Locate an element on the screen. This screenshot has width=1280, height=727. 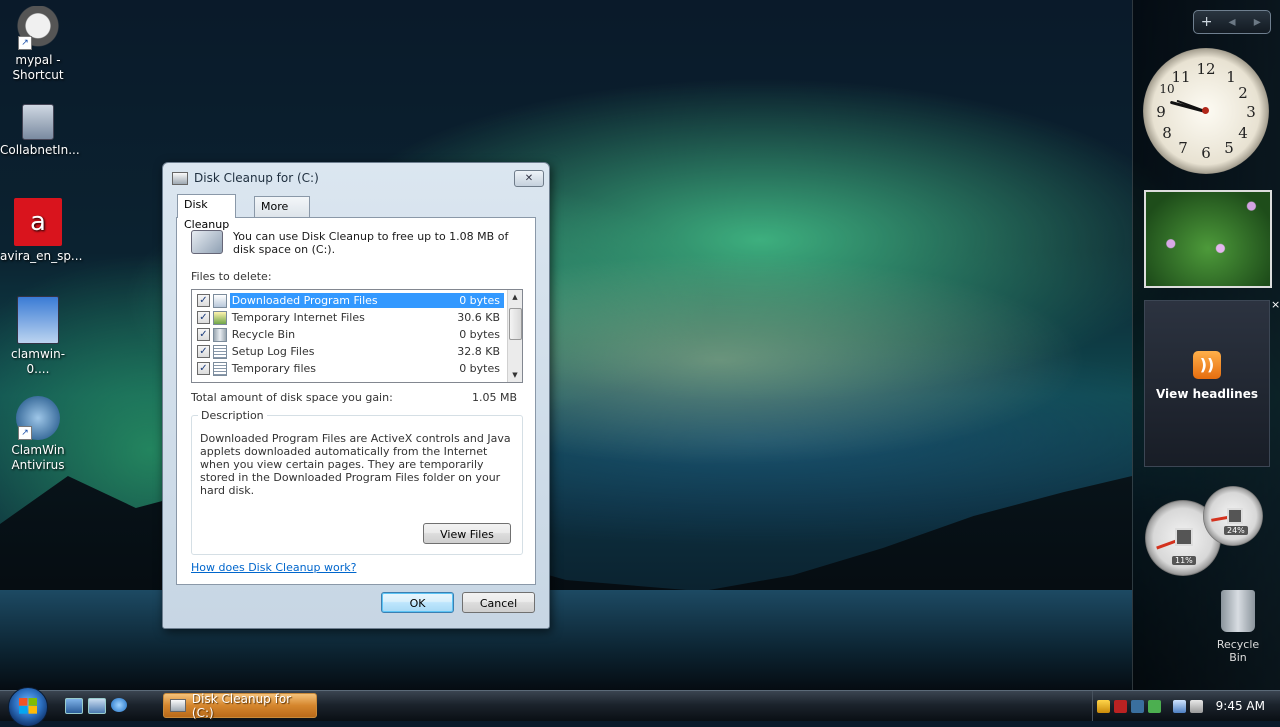
recycle-bin-label: Recycle Bin is located at coordinates (1238, 651).